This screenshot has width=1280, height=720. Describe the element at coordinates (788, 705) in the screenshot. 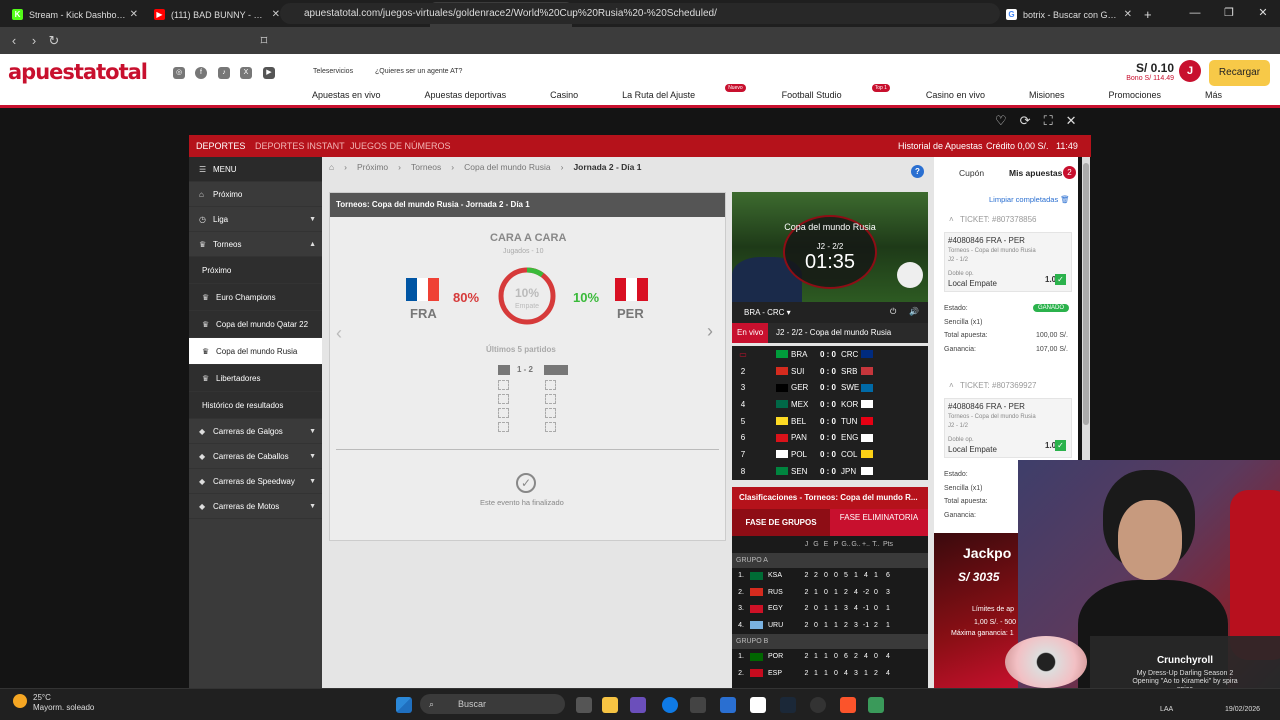

I see `steam-icon` at that location.